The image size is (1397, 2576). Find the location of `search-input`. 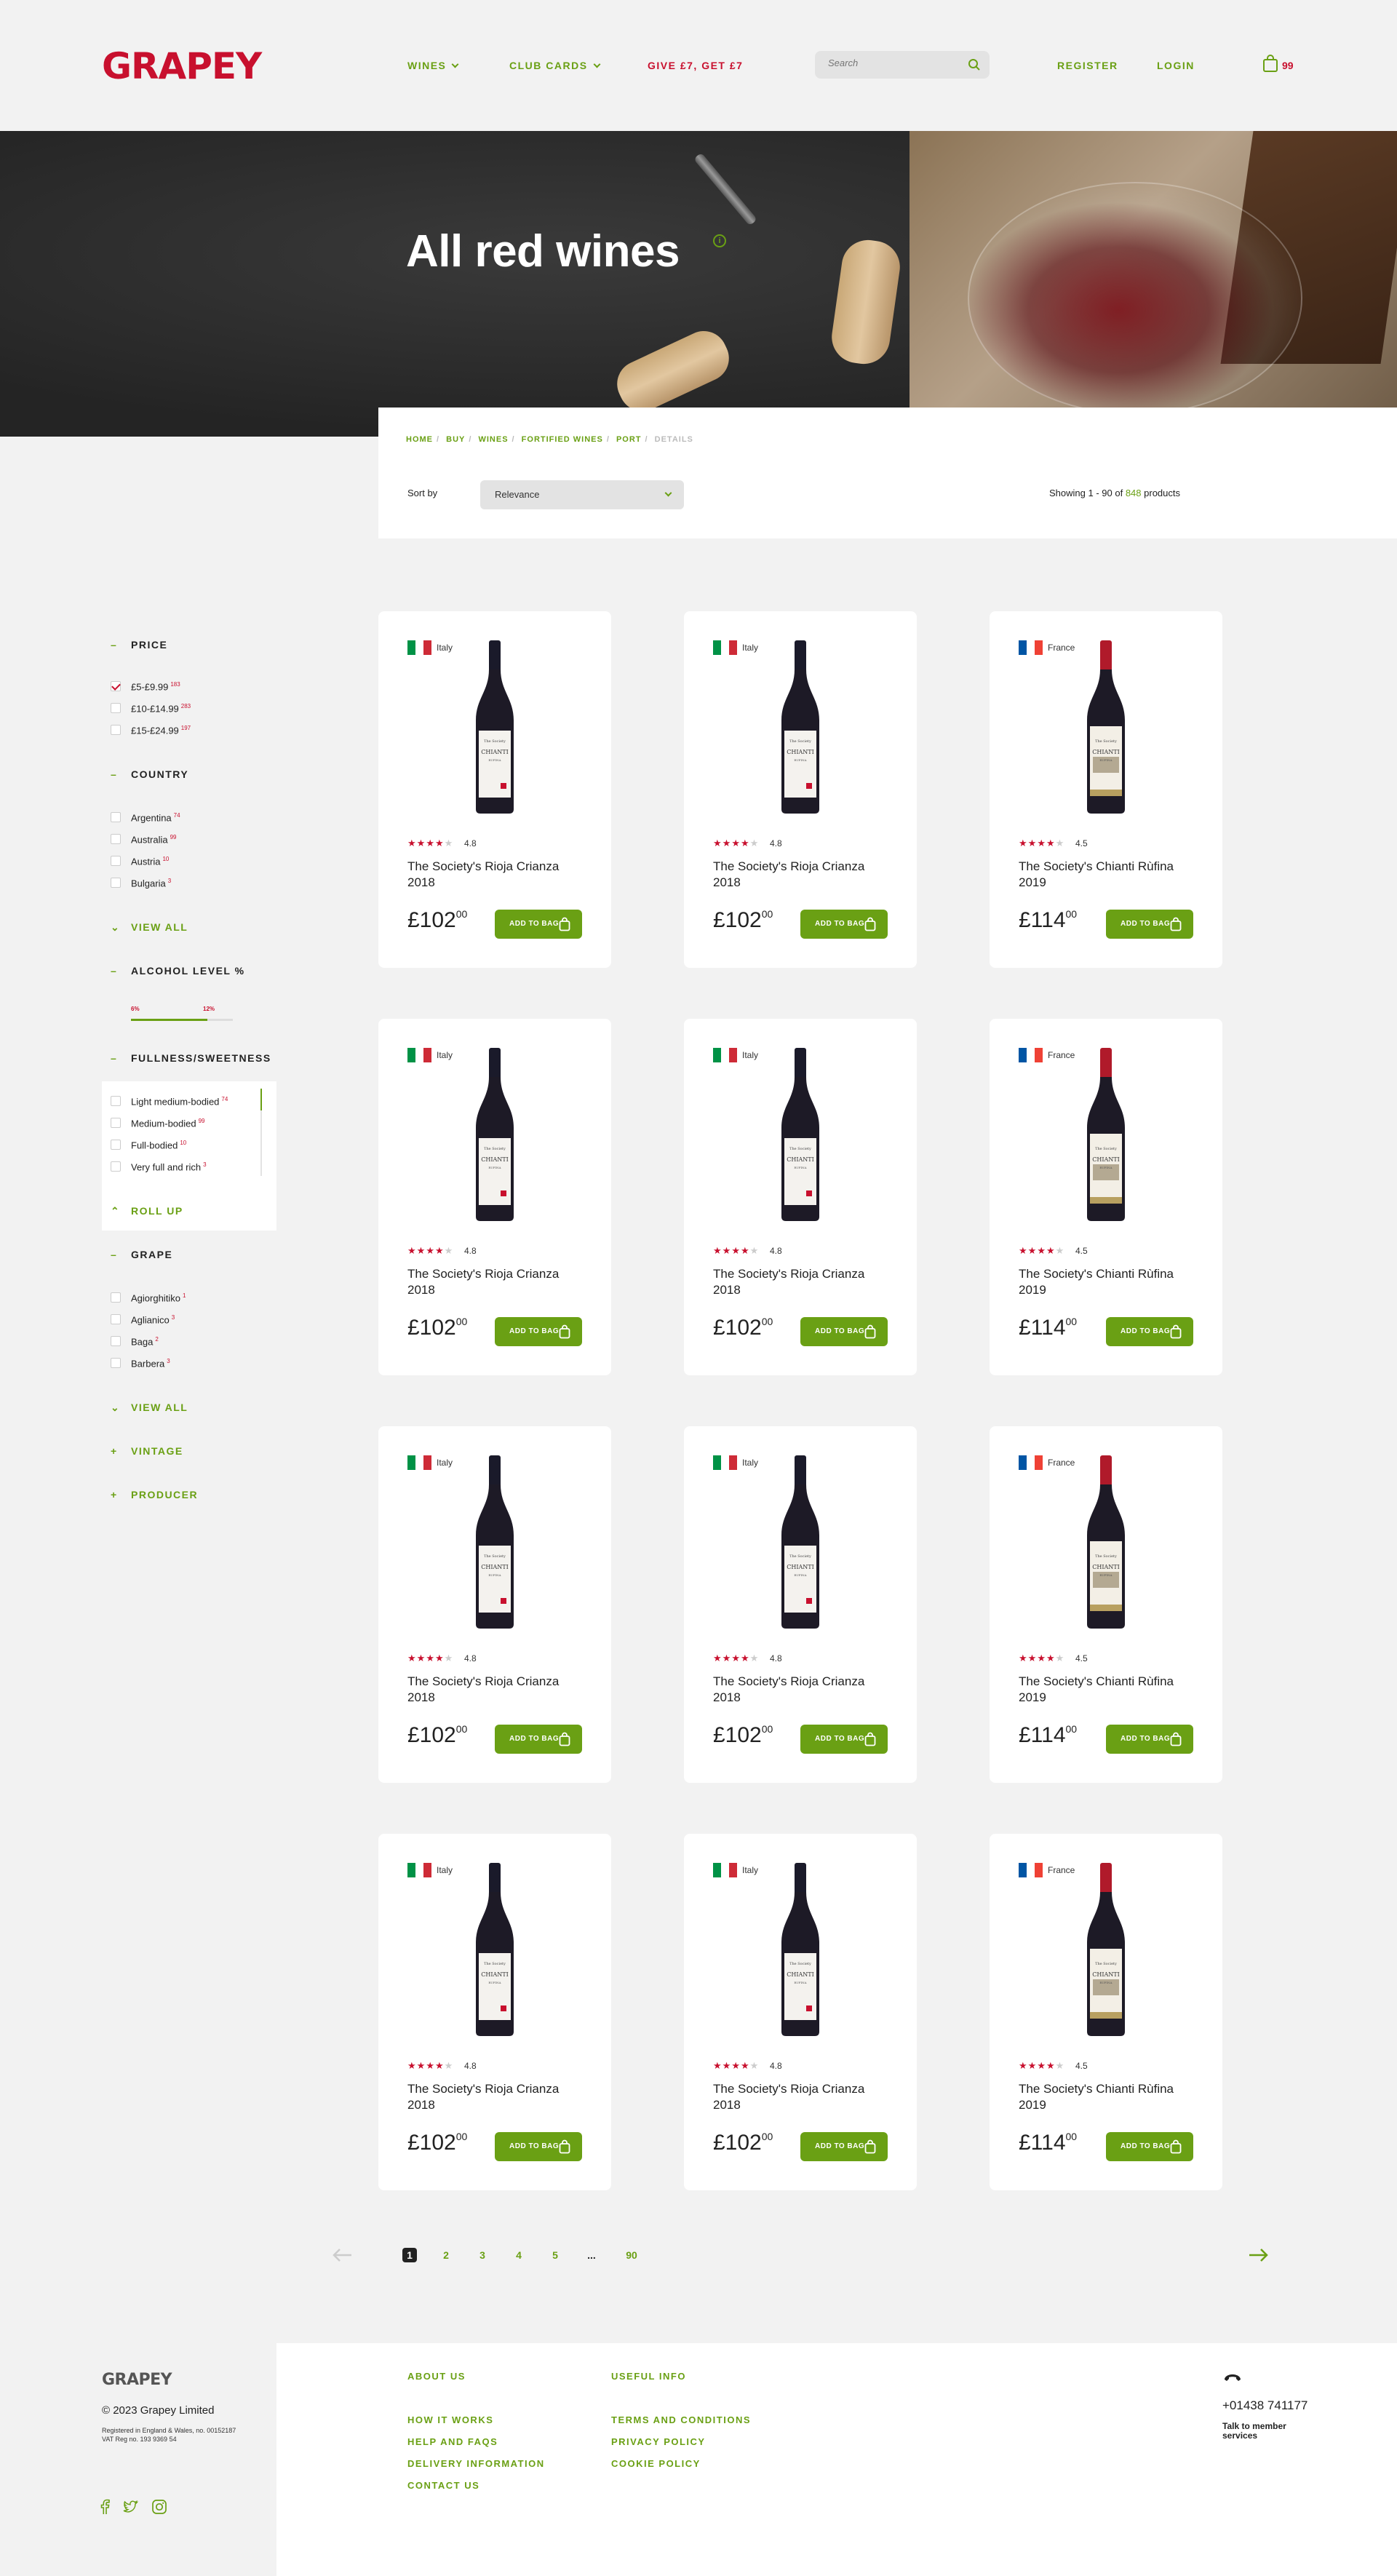

search-input is located at coordinates (894, 63).